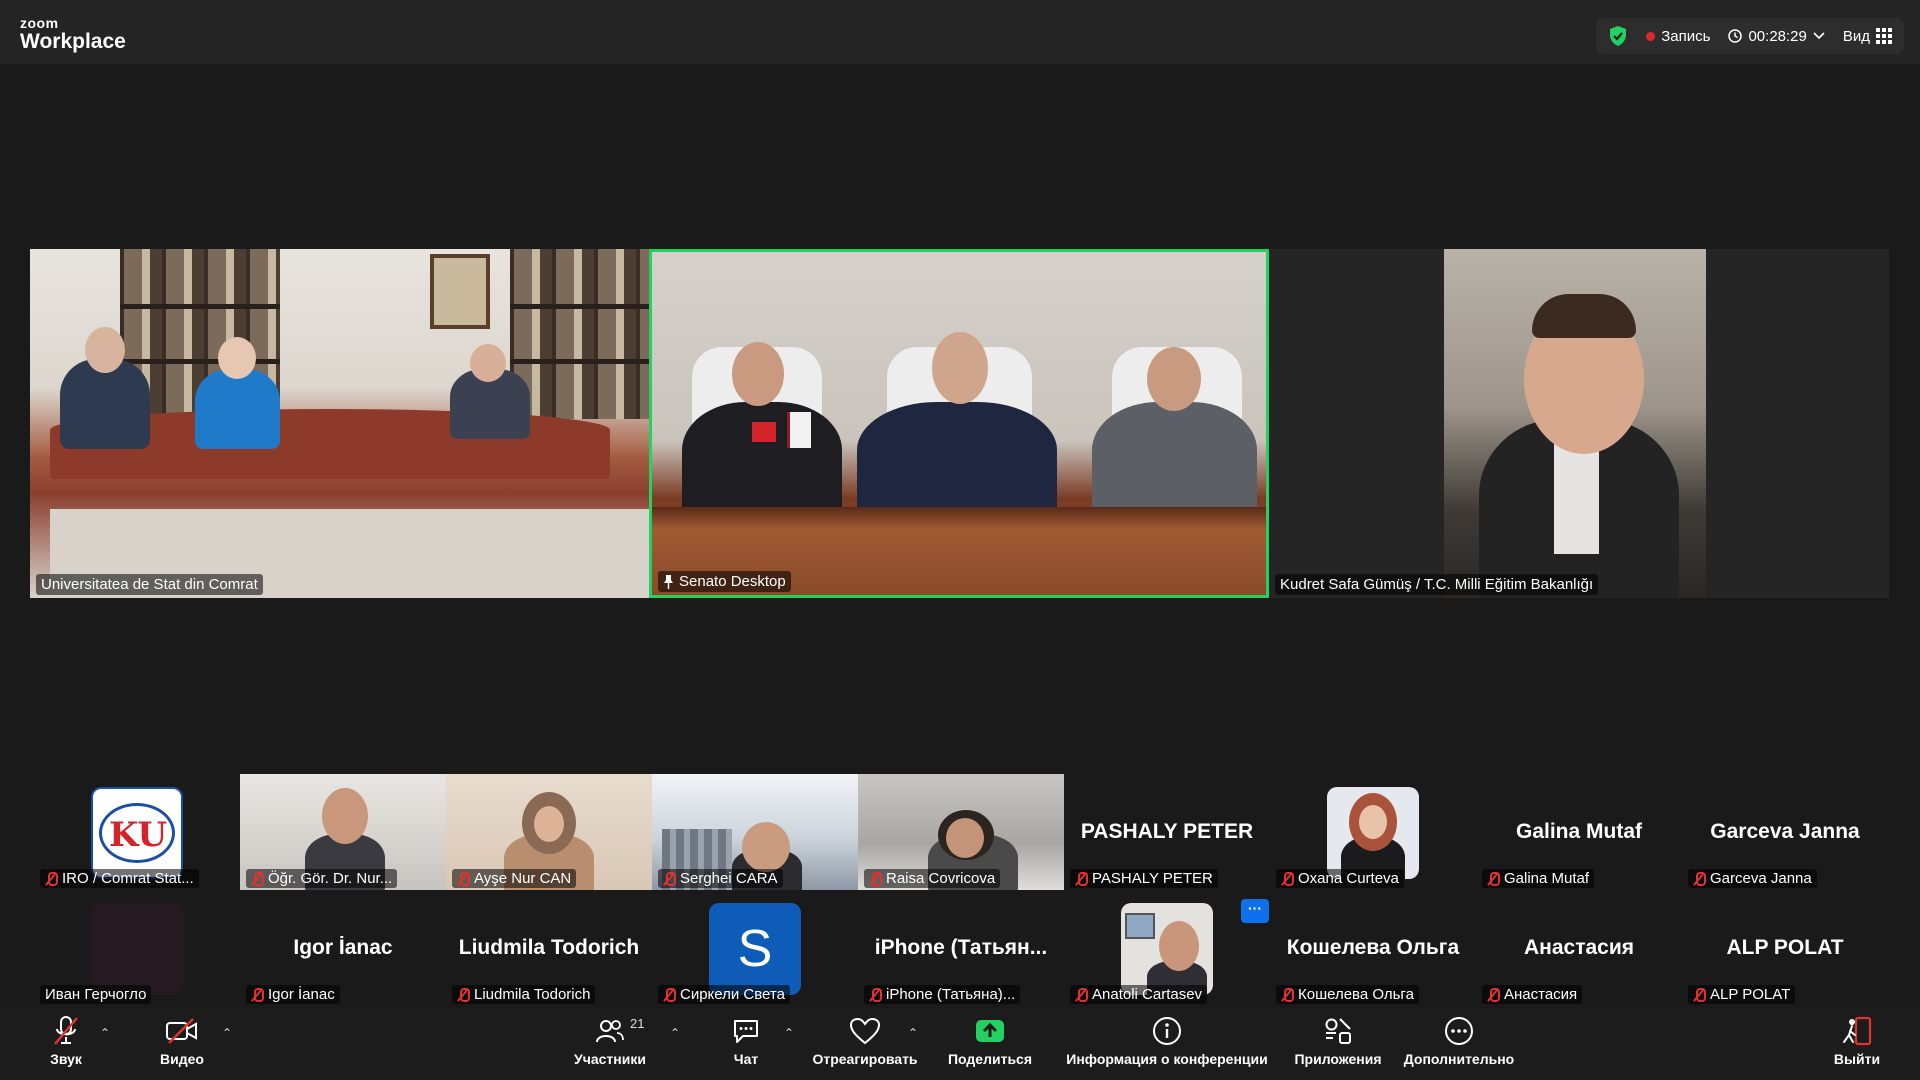 The height and width of the screenshot is (1080, 1920). Describe the element at coordinates (1459, 1059) in the screenshot. I see `more-label: Дополнительно` at that location.